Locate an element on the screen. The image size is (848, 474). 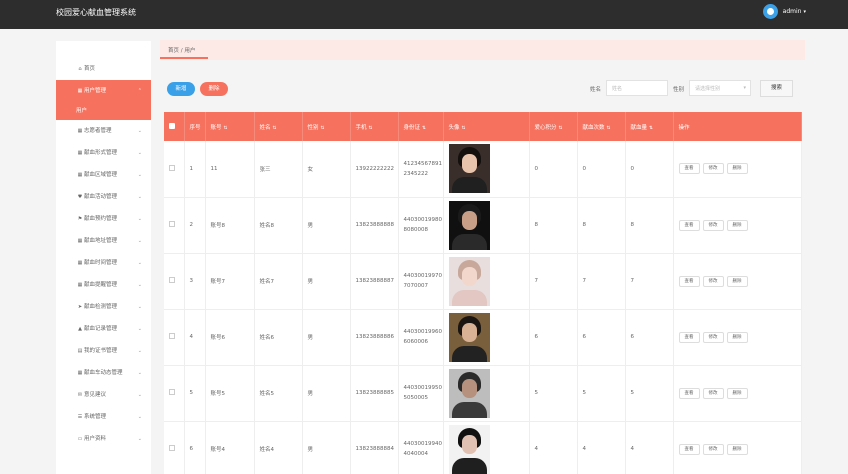
sidebar-item-blood-activity-management: ♥ 献血活动管理 ⌄ is located at coordinates (103, 197).